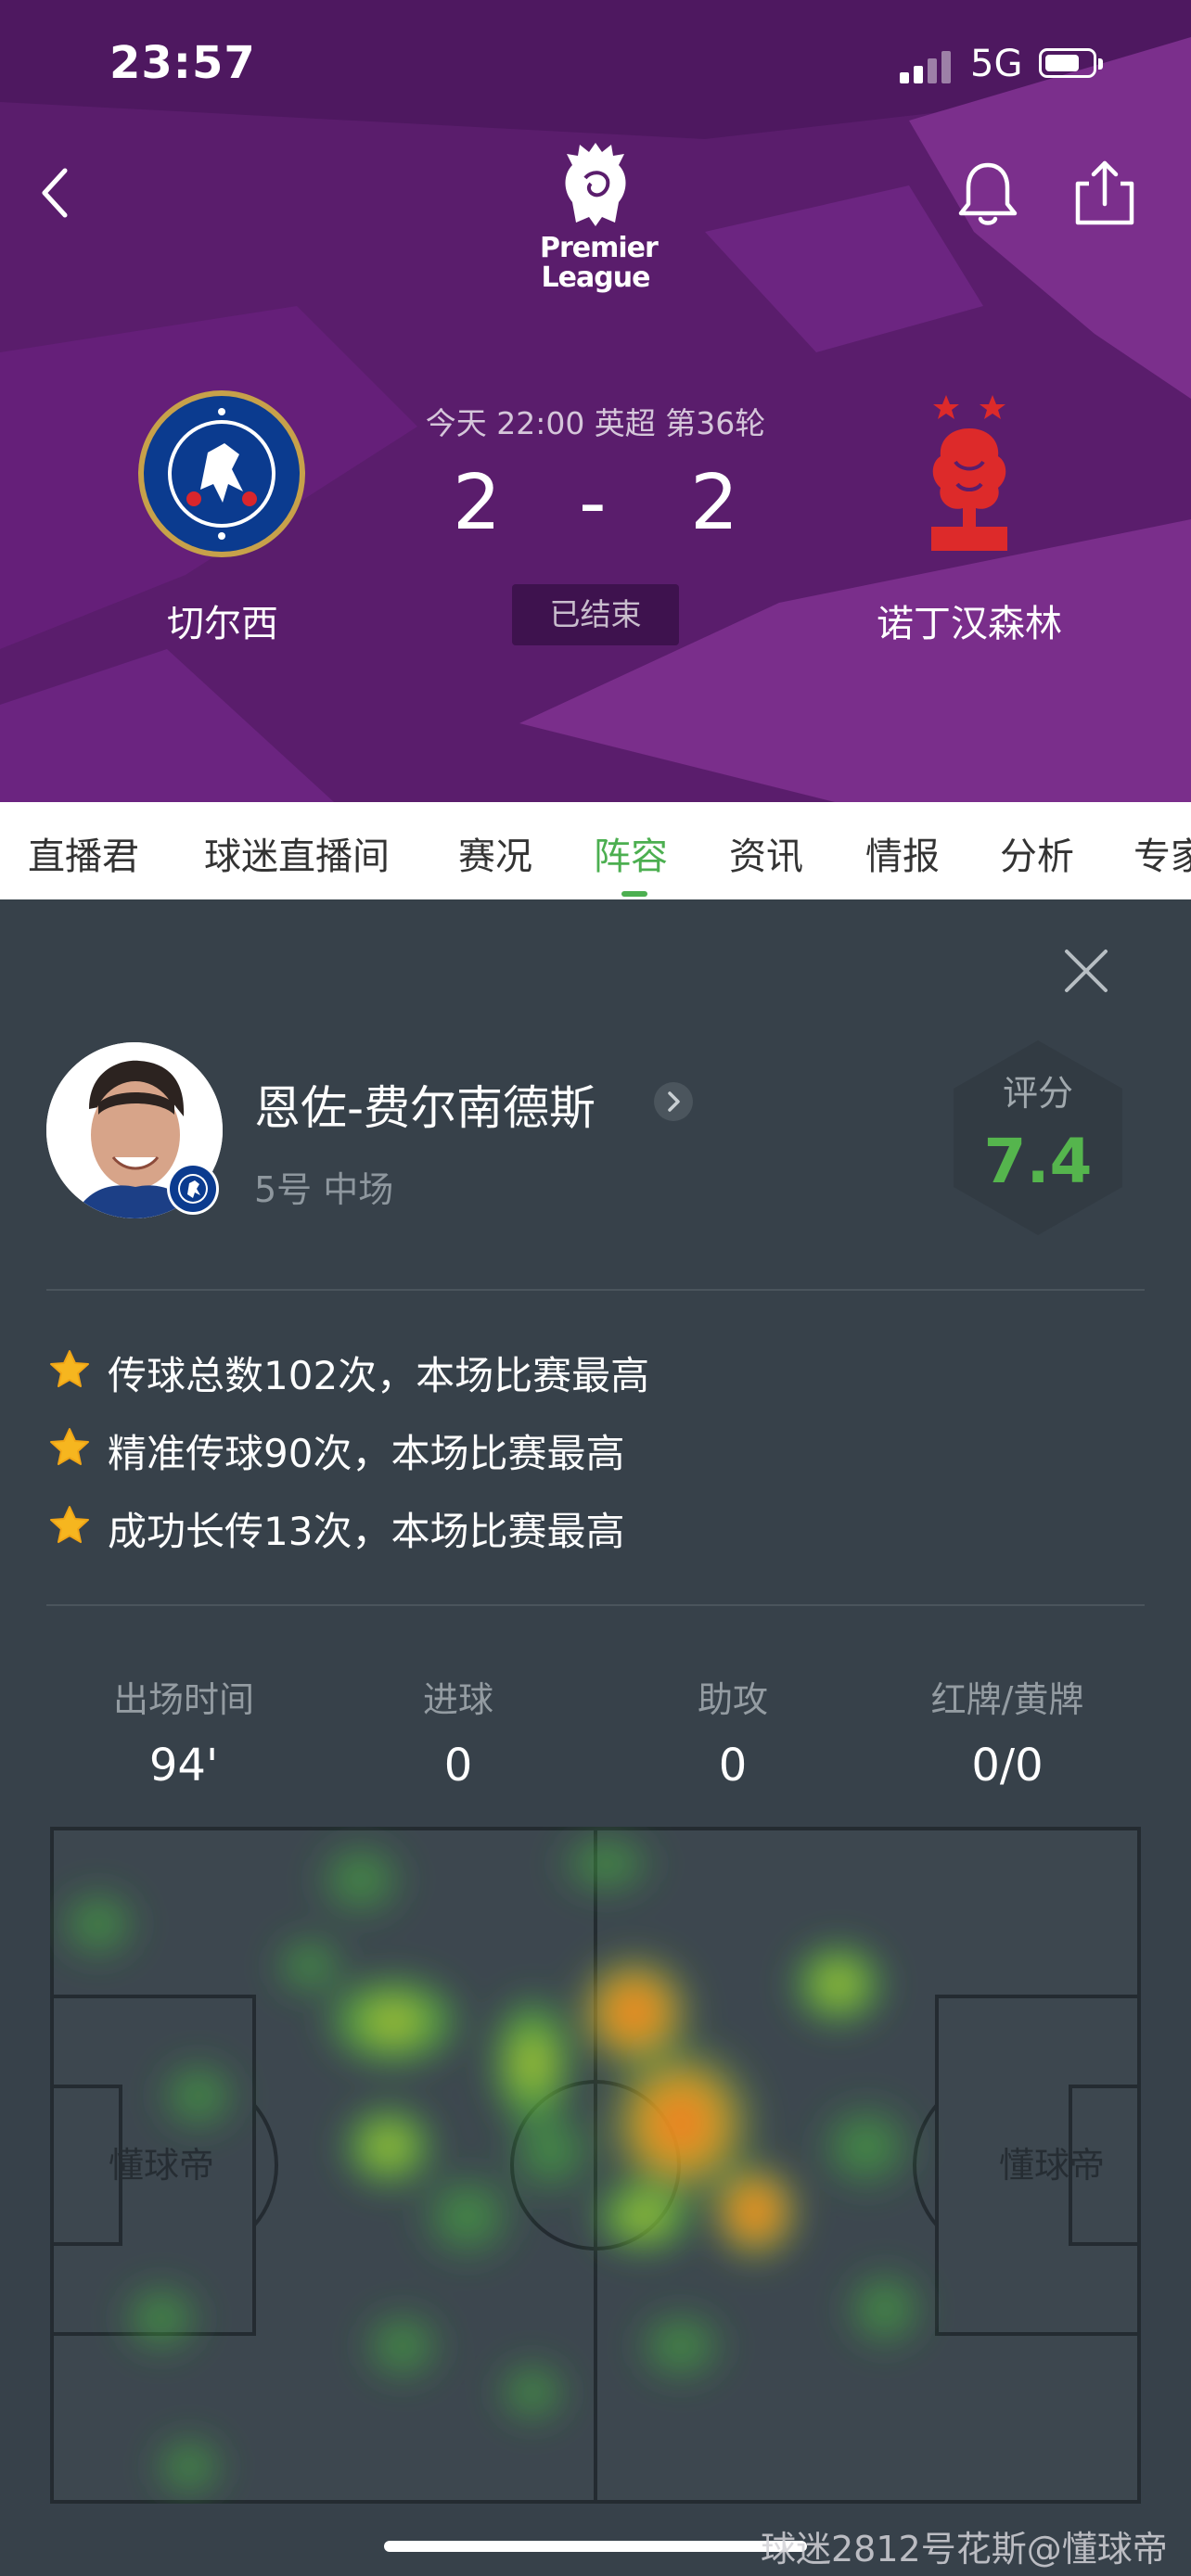 The height and width of the screenshot is (2576, 1191). I want to click on league-name-line1: Premier, so click(599, 248).